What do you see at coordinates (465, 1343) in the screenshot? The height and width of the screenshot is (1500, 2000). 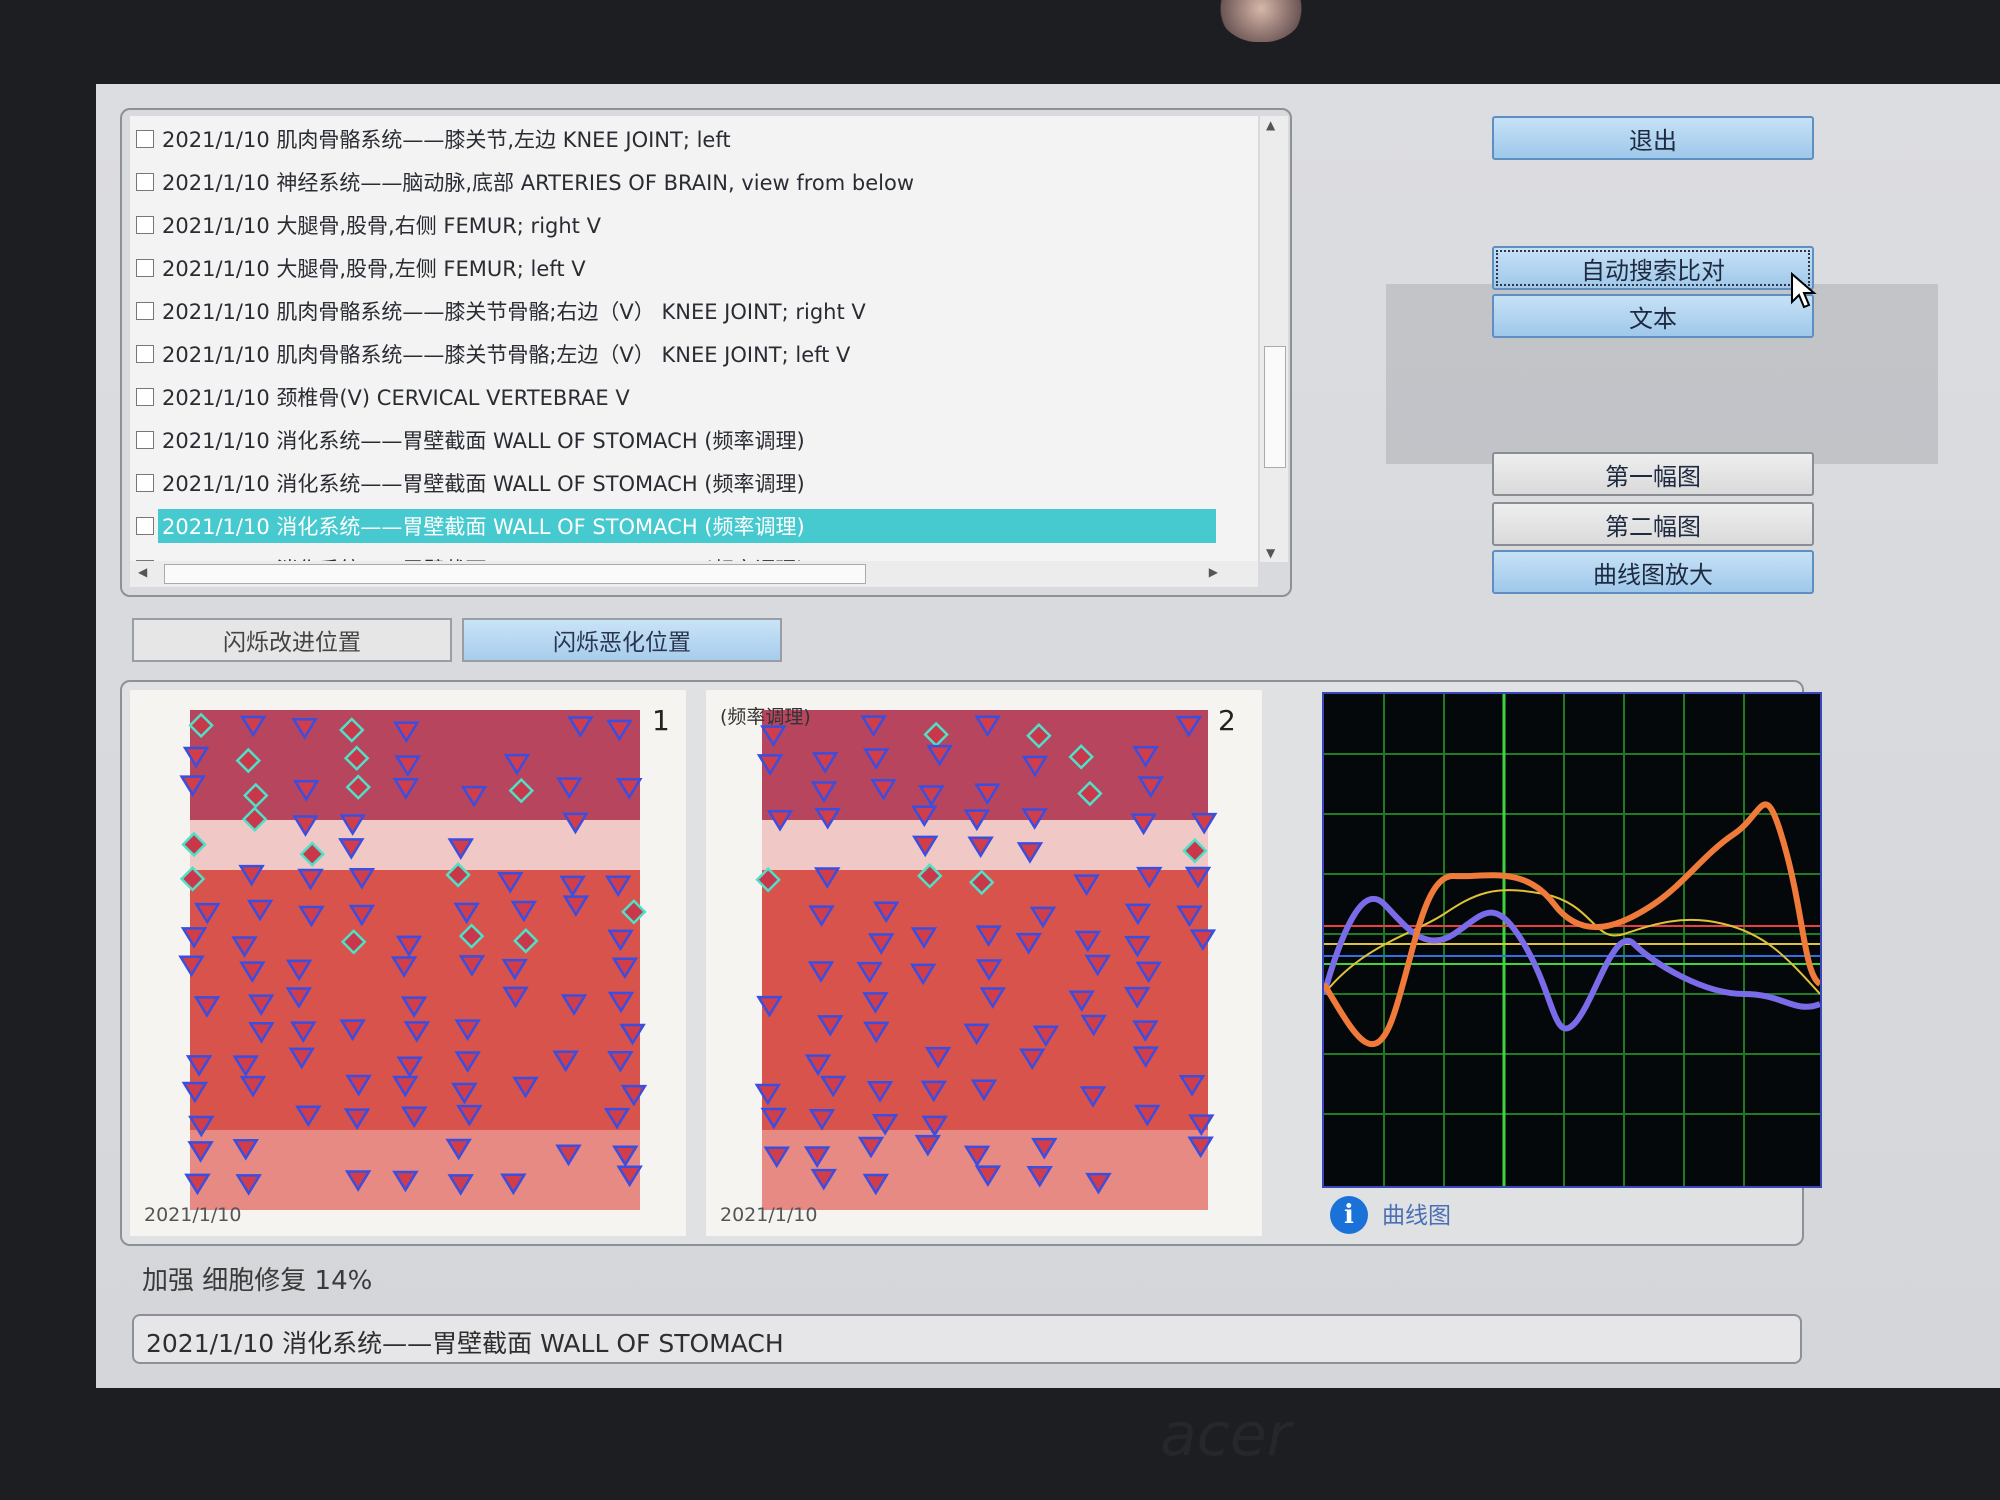 I see `current-record-label: 2021/1/10 消化系统——胃壁截面 WALL OF STOMACH` at bounding box center [465, 1343].